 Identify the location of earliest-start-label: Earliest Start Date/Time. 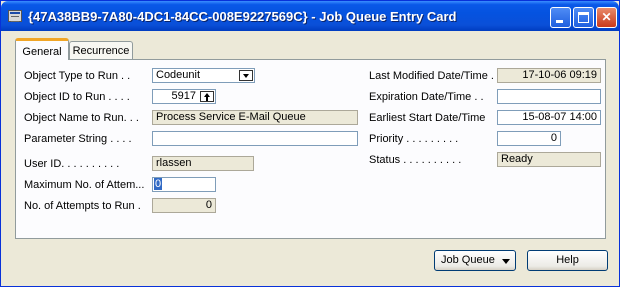
(427, 118).